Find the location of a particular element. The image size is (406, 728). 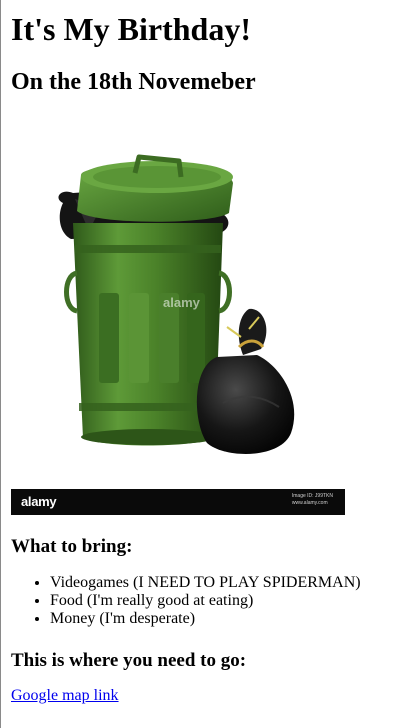

stock-photo-bar: alamy Image ID: J99TKN www.alamy.com is located at coordinates (178, 502).